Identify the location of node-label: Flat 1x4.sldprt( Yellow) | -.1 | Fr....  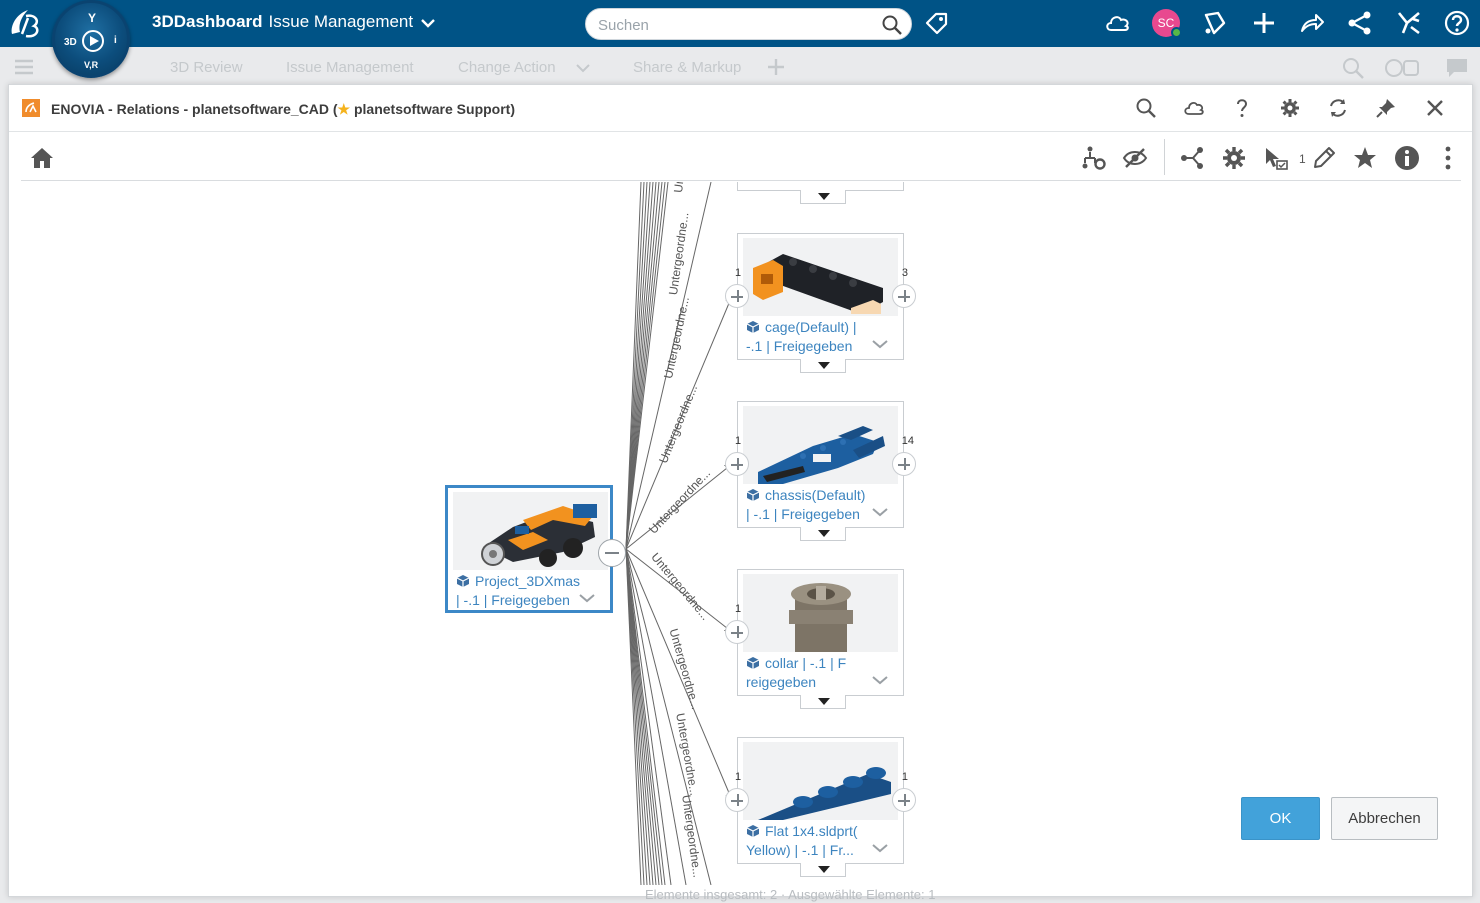
(816, 841).